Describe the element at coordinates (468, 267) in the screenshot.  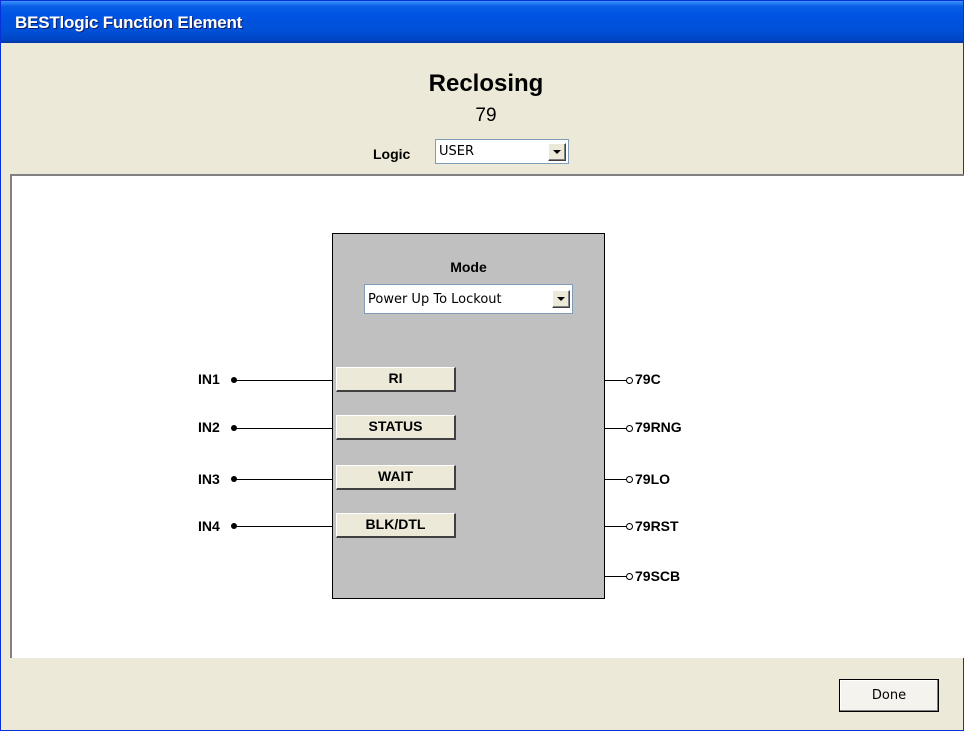
I see `mode-label: Mode` at that location.